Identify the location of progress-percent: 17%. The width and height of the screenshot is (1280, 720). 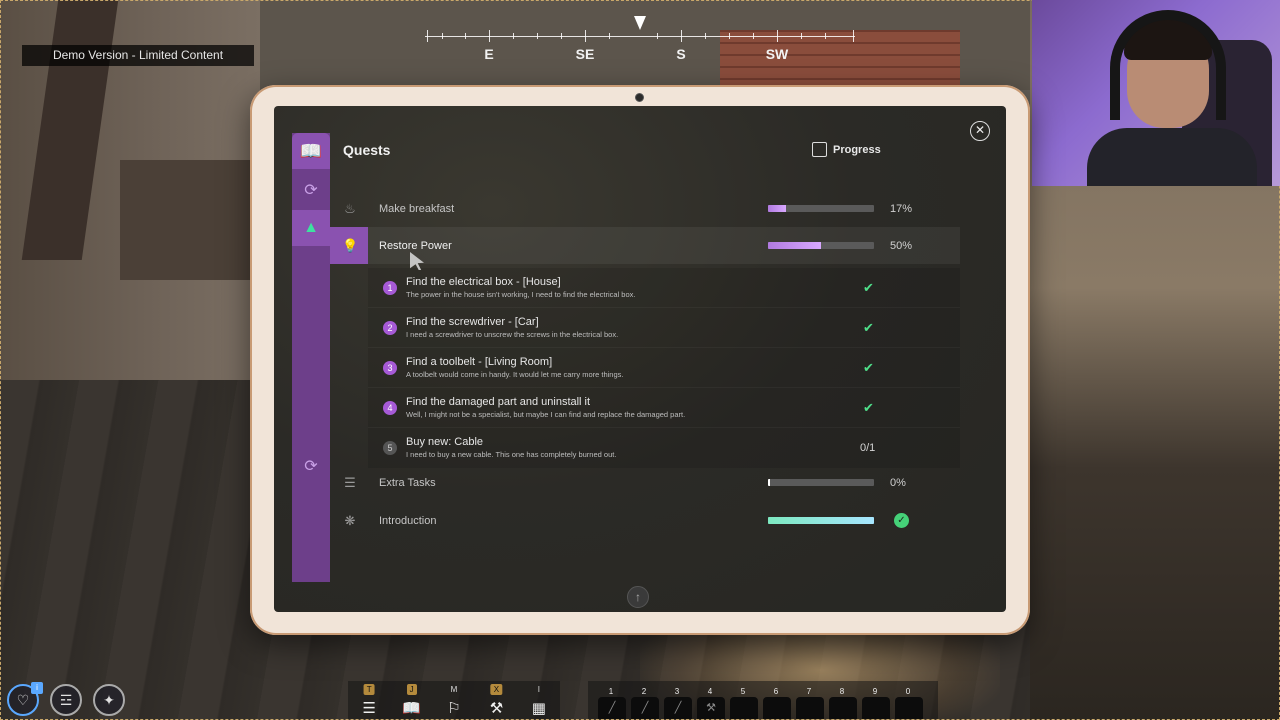
(901, 208).